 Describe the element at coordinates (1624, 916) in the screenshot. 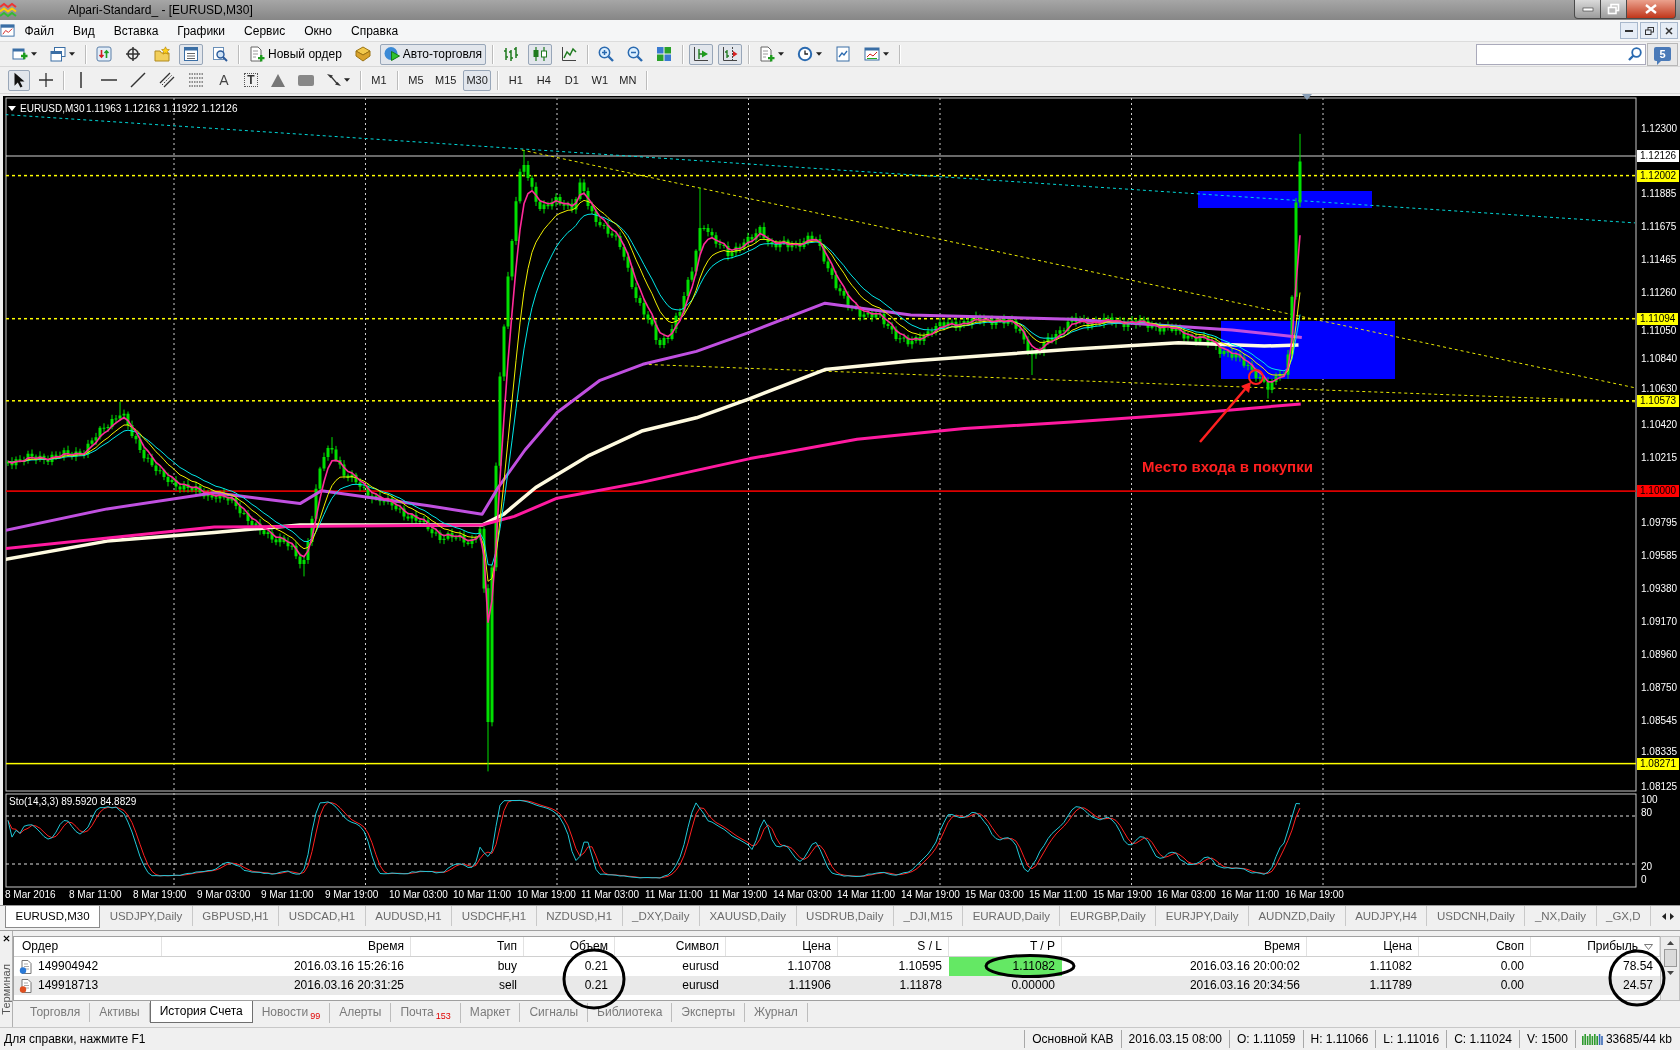

I see `chart-tab: _GX,D` at that location.